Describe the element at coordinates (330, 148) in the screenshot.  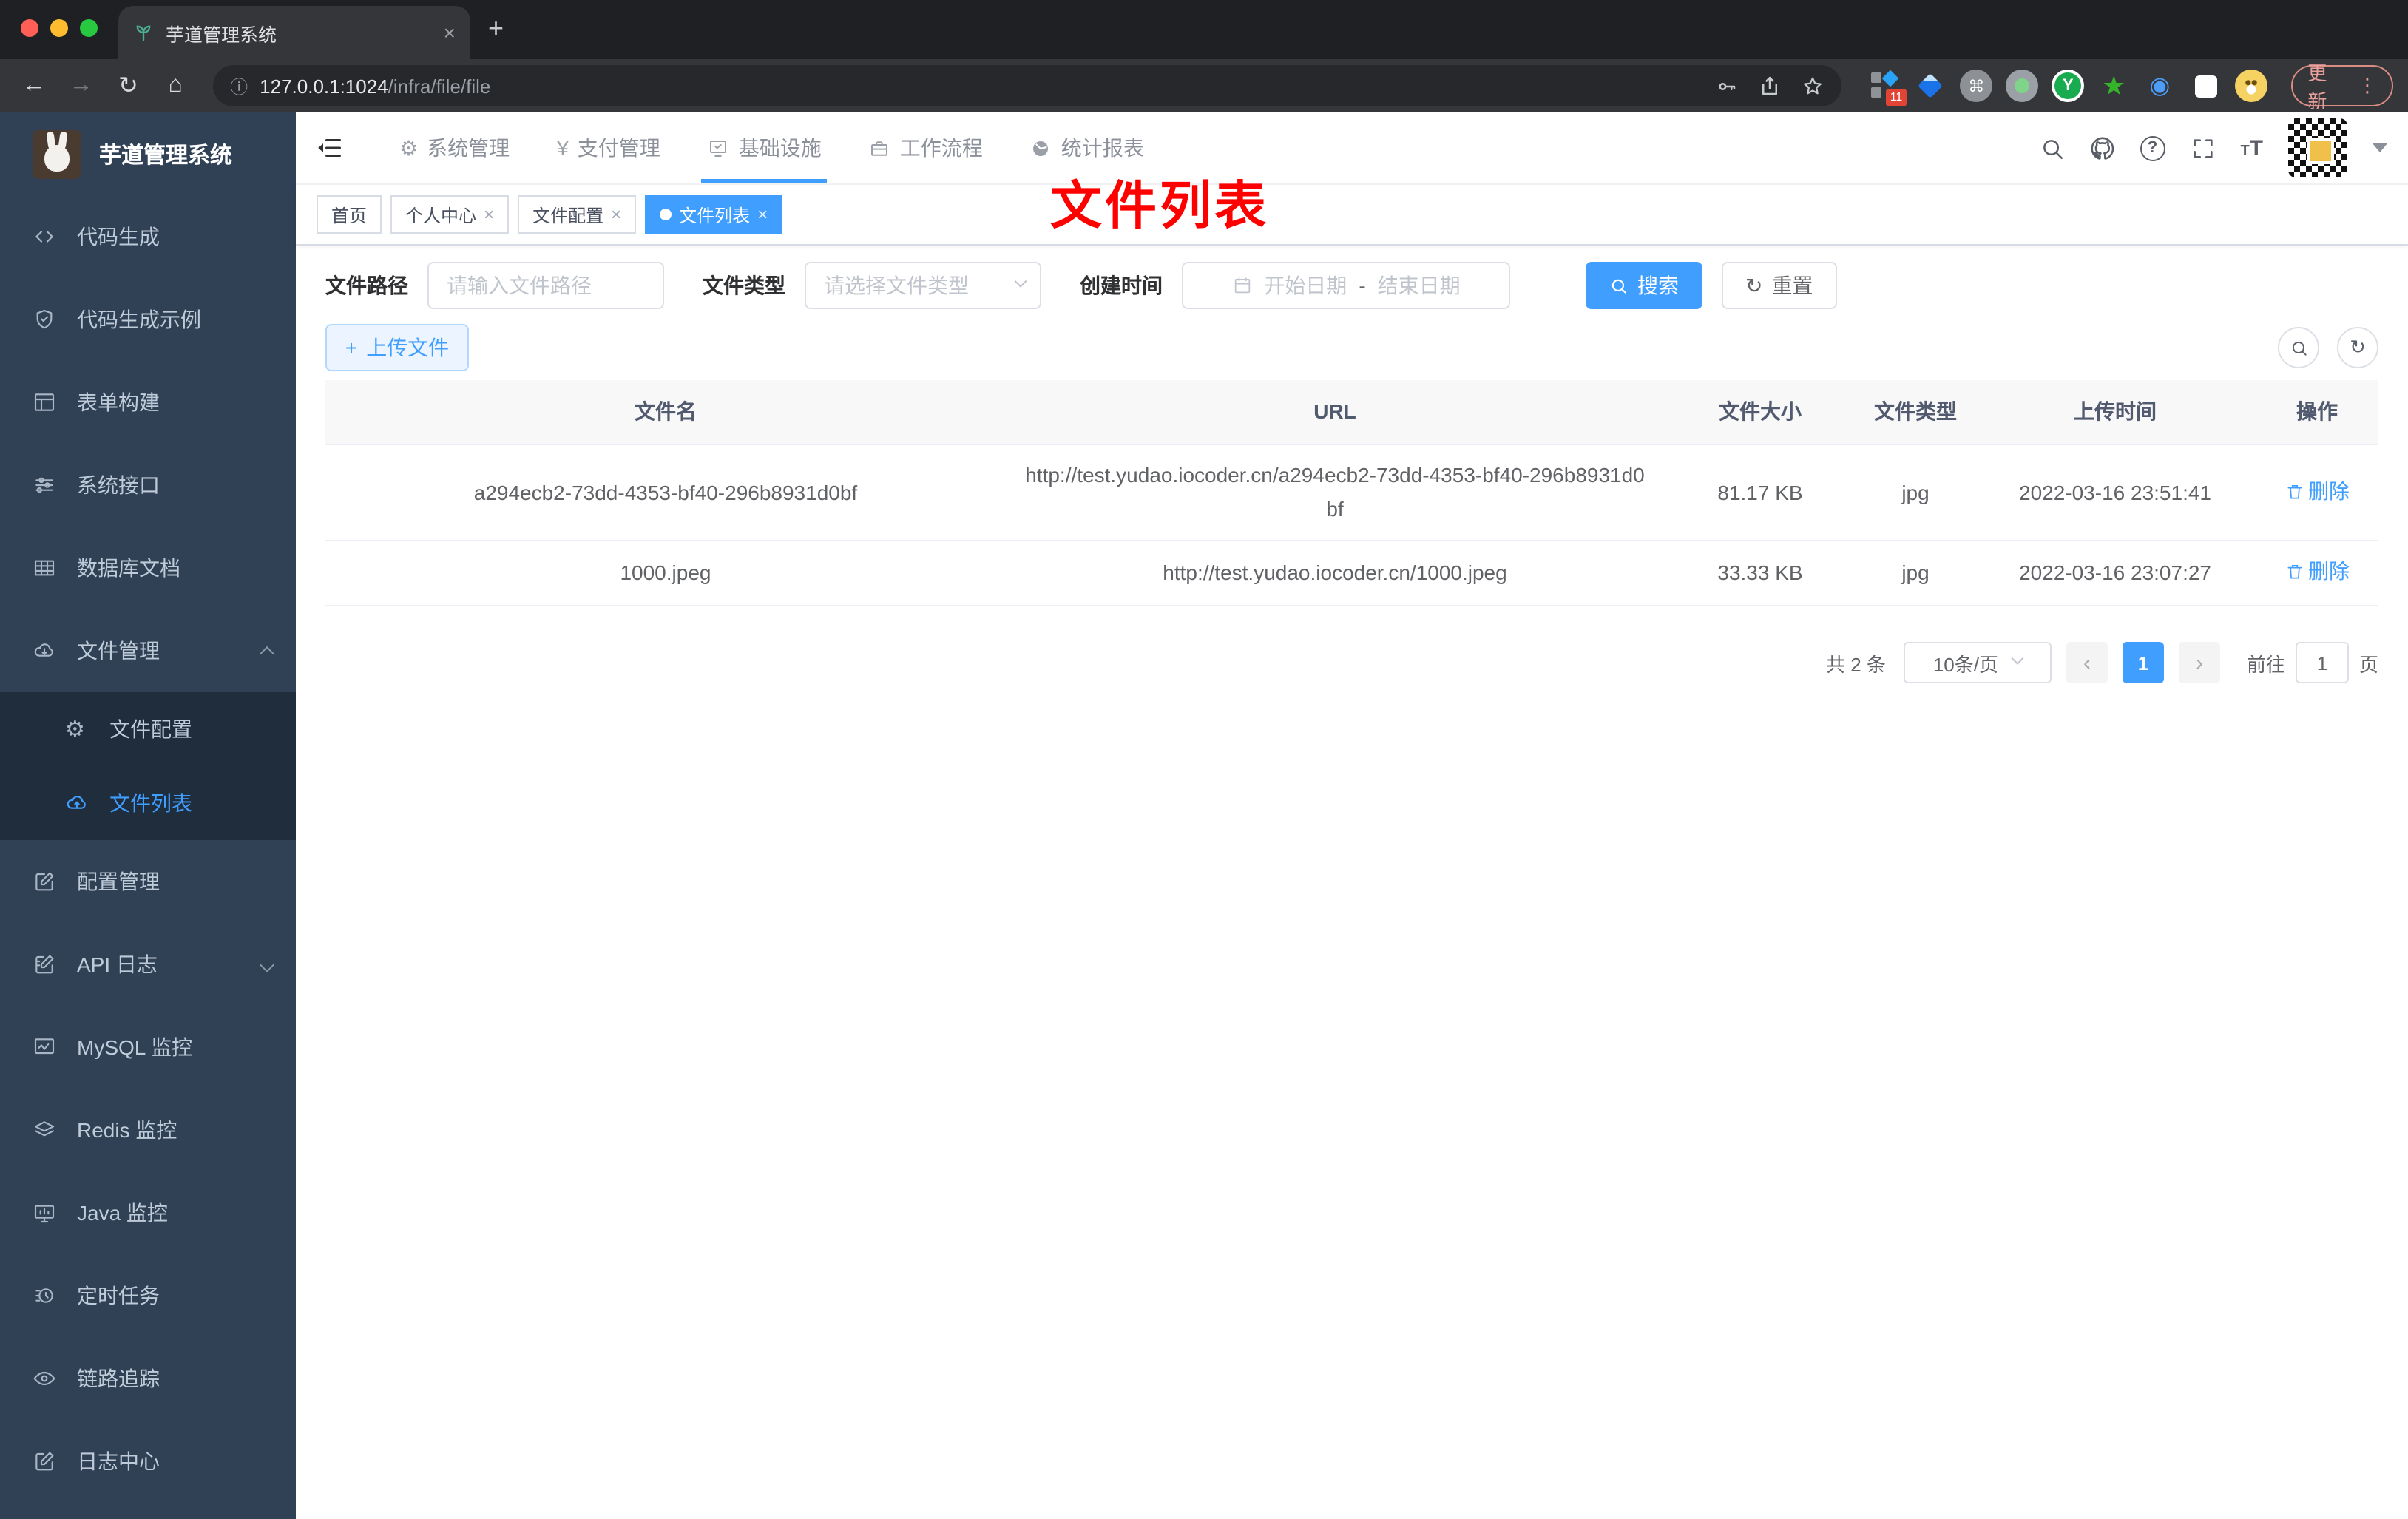
I see `sidebar-fold-icon` at that location.